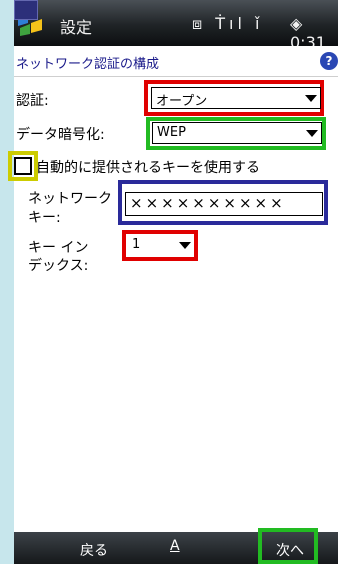 Image resolution: width=338 pixels, height=564 pixels. What do you see at coordinates (70, 199) in the screenshot?
I see `network-key-label-1: ネットワーク` at bounding box center [70, 199].